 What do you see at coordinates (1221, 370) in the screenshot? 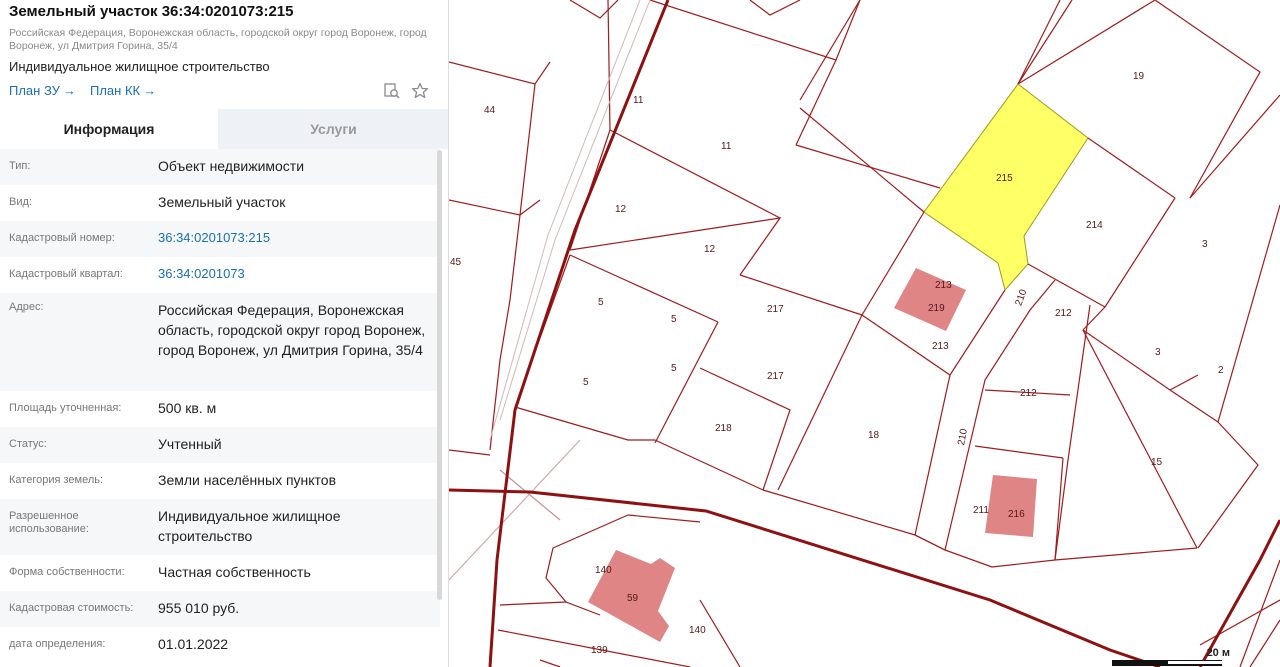
I see `parcel-label: 2` at bounding box center [1221, 370].